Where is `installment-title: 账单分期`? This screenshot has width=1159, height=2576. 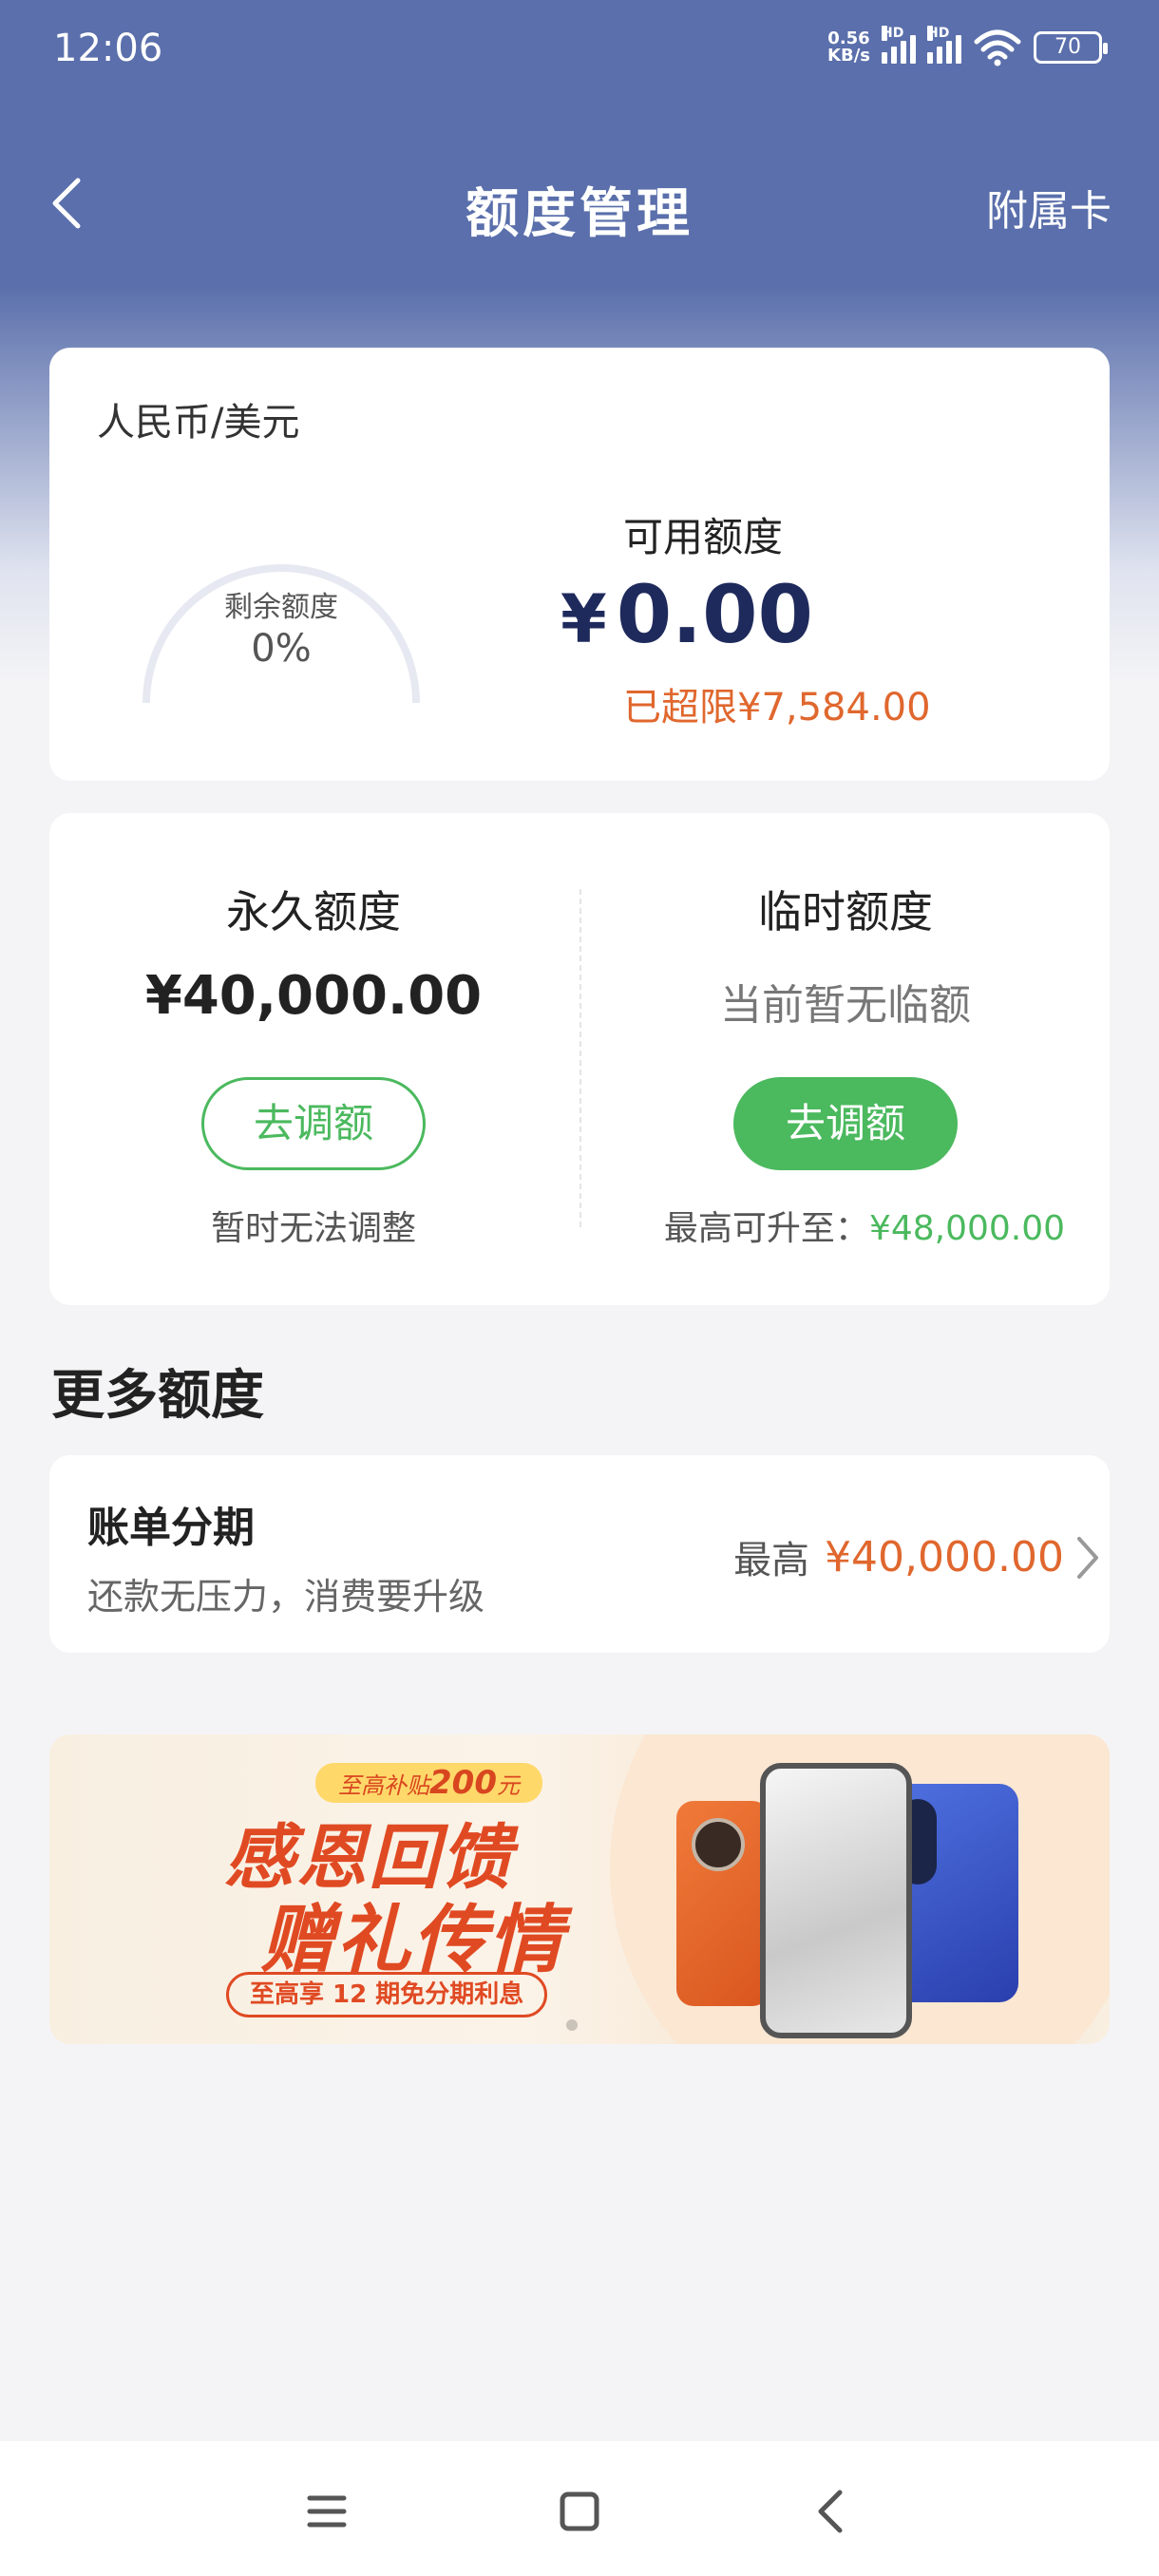
installment-title: 账单分期 is located at coordinates (171, 1528).